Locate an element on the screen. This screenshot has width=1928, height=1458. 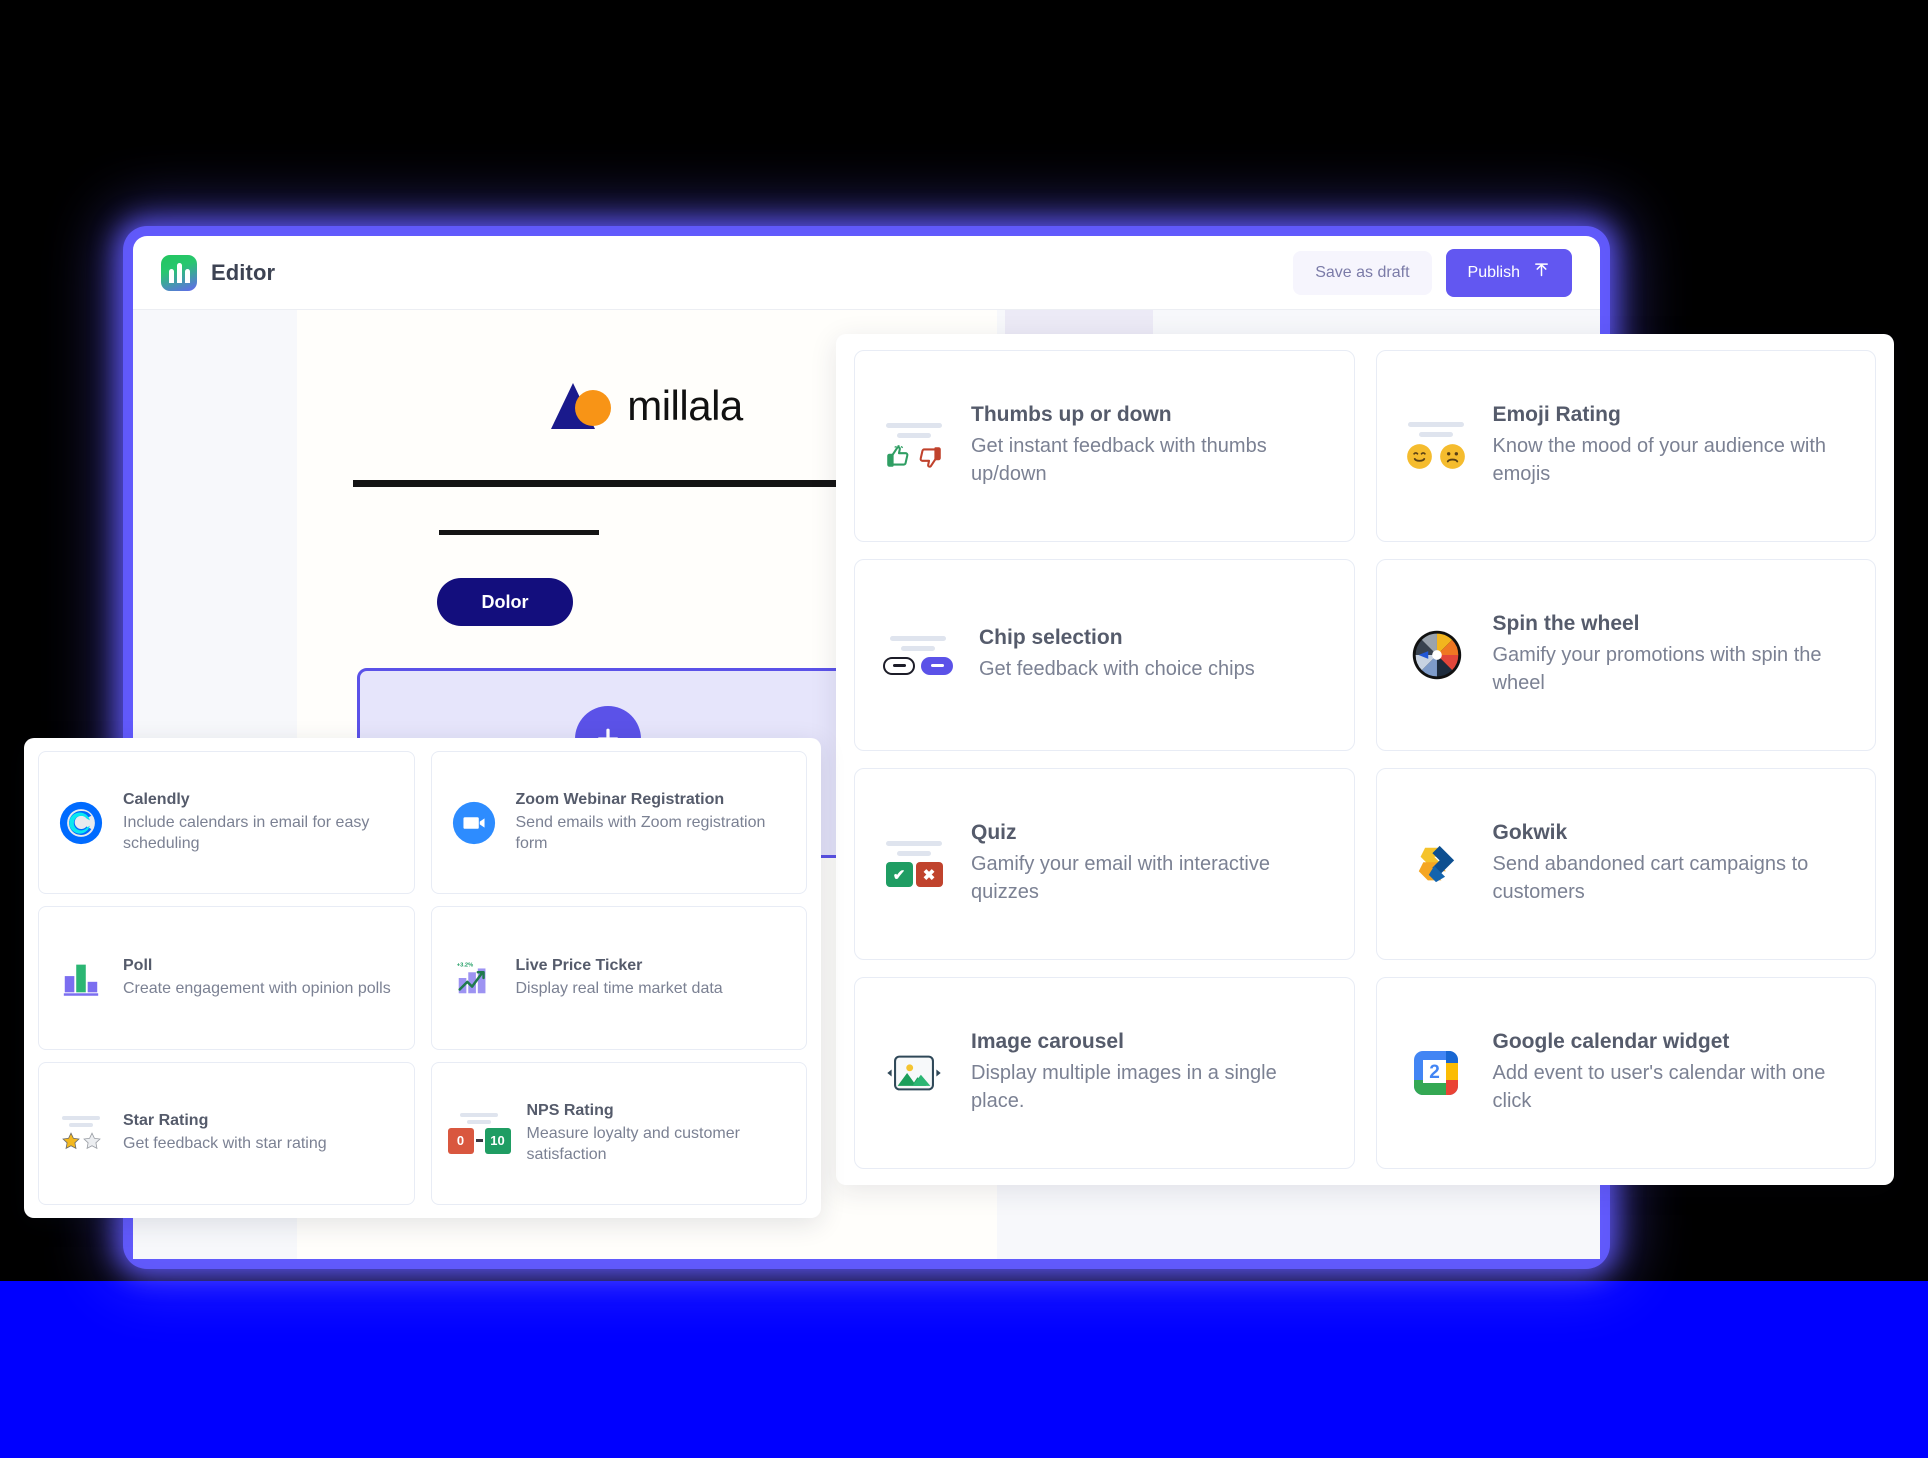
editor-header: Editor Save as draft Publish is located at coordinates (866, 273).